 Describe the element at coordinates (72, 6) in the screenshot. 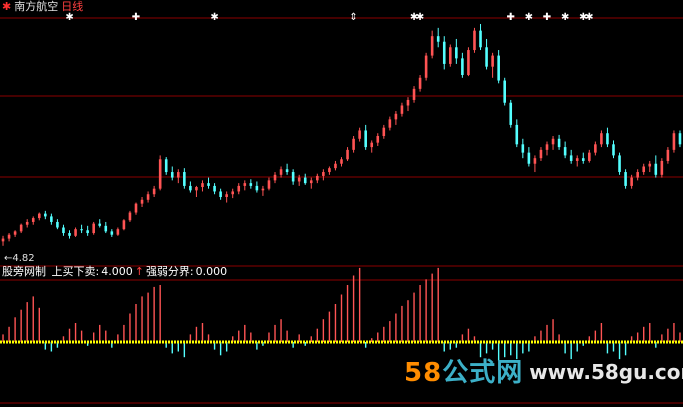

I see `period-label: 日线` at that location.